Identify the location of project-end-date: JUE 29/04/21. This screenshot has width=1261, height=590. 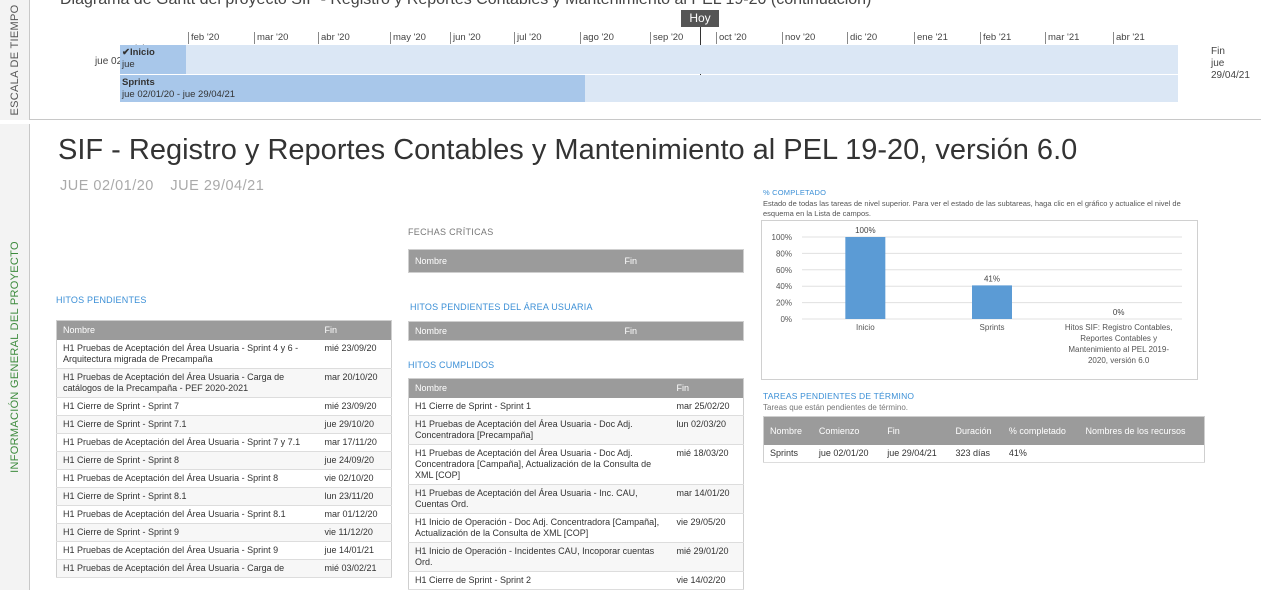
(217, 186).